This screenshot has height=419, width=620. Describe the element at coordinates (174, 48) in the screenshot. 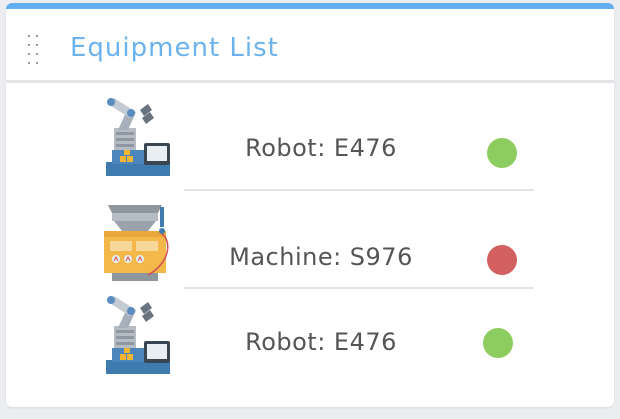

I see `panel-title: Equipment List` at that location.